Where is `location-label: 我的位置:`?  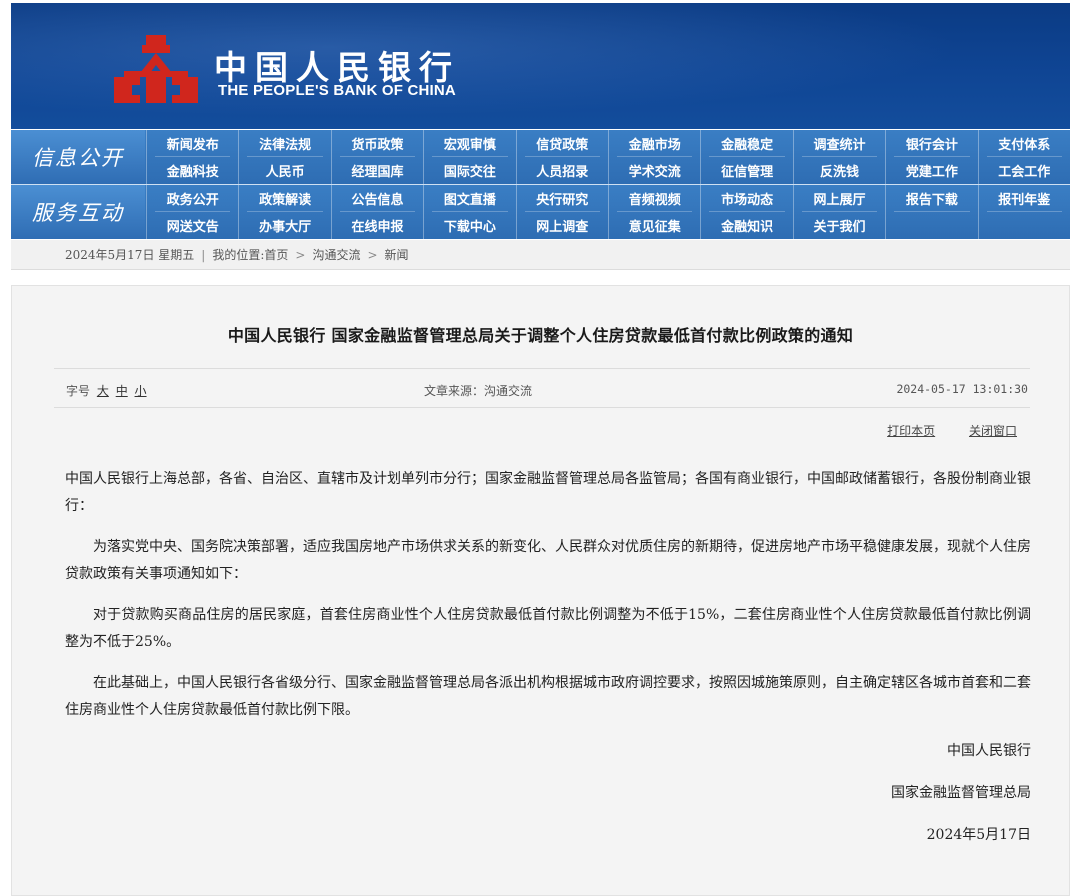
location-label: 我的位置: is located at coordinates (238, 255).